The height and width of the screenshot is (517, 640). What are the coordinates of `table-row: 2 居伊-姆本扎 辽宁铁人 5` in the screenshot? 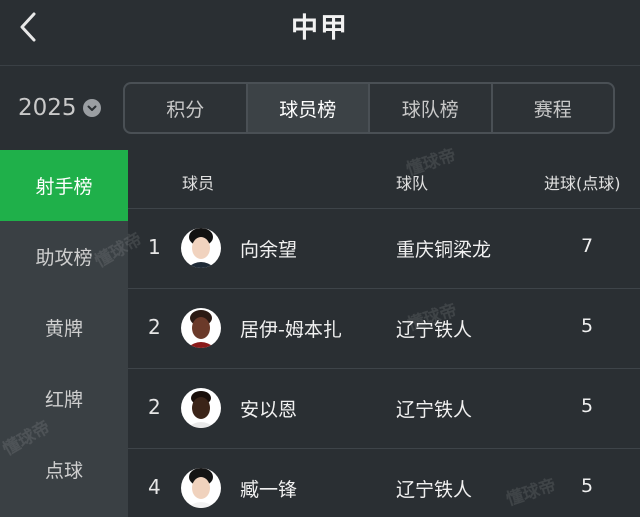 It's located at (384, 328).